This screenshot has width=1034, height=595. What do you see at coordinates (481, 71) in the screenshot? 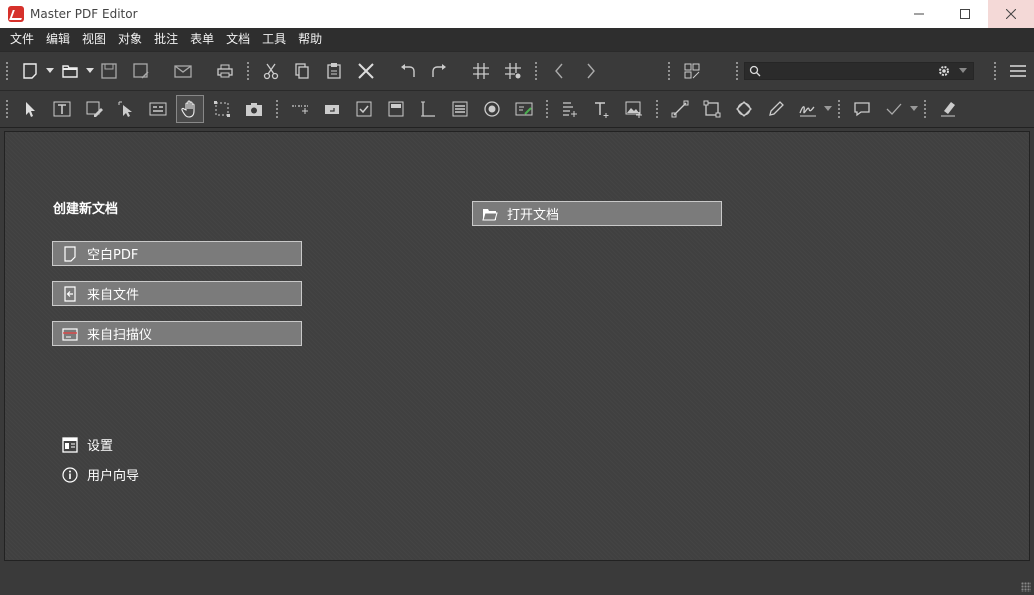
I see `grid-button` at bounding box center [481, 71].